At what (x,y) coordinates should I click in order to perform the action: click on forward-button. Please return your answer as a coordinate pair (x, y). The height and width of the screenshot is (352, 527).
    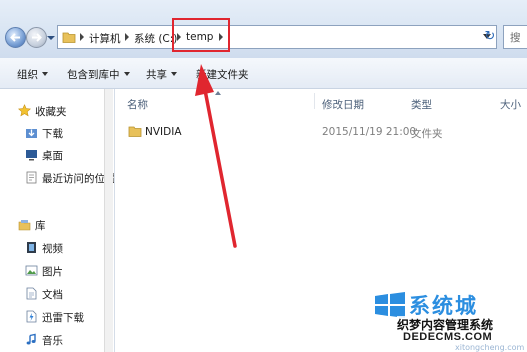
    Looking at the image, I should click on (36, 37).